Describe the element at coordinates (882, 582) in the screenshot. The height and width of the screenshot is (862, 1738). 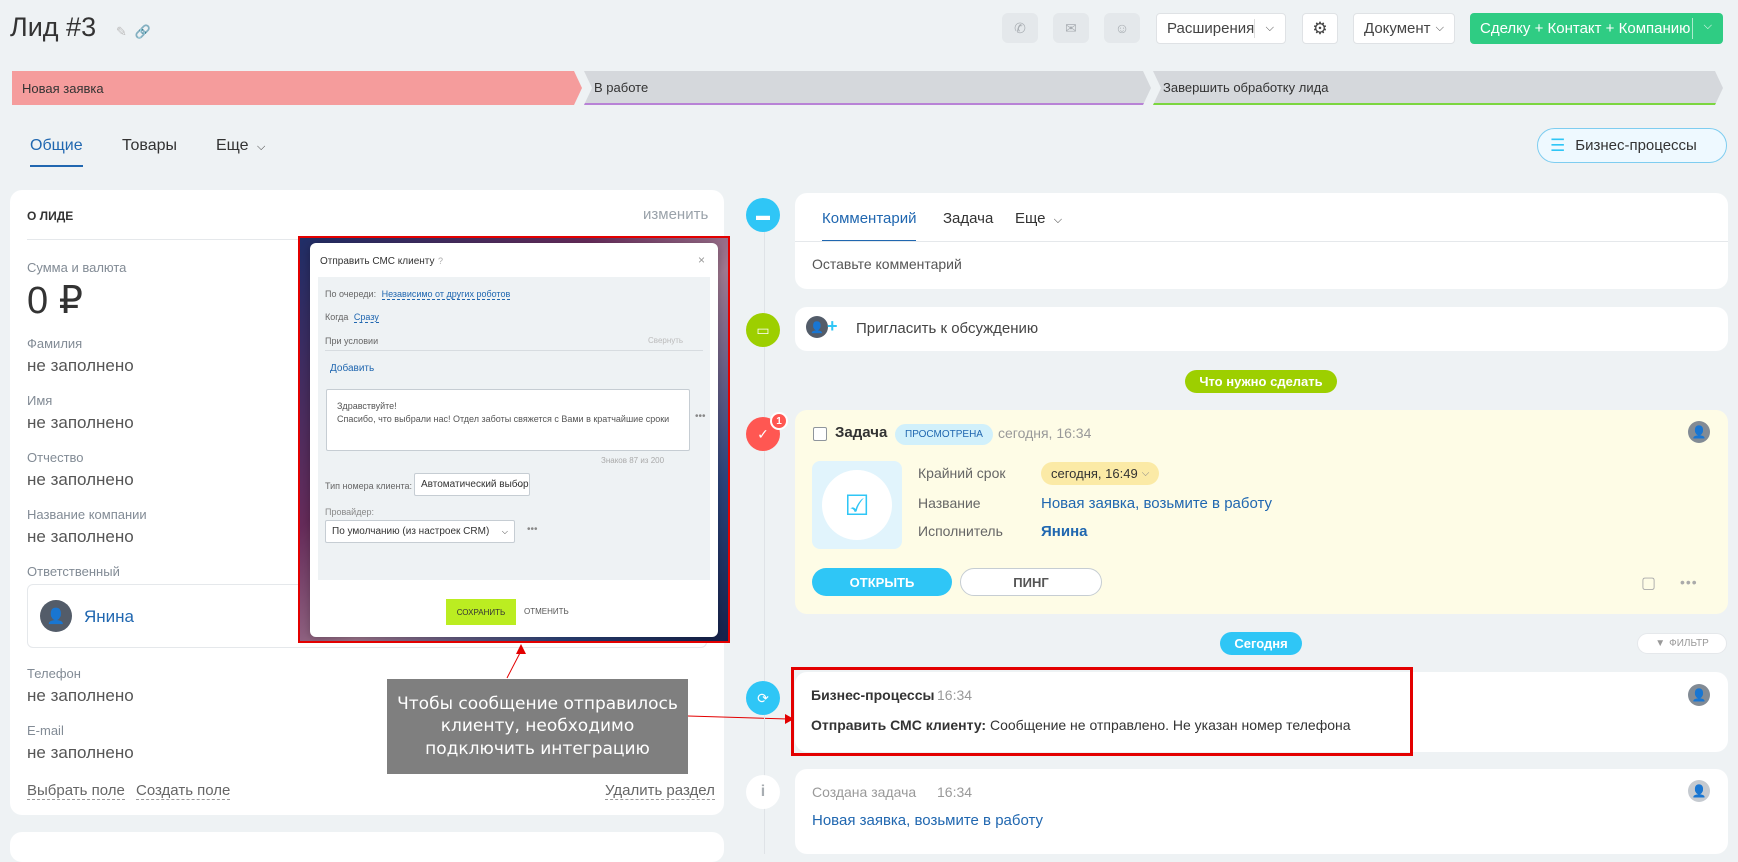
I see `open-task-button: ОТКРЫТЬ` at that location.